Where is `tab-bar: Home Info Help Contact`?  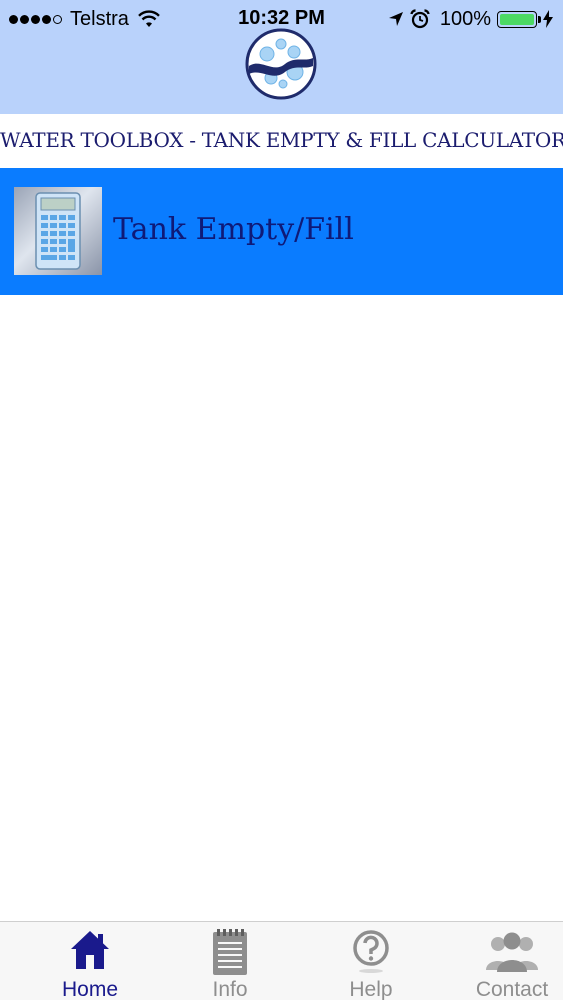
tab-bar: Home Info Help Contact is located at coordinates (281, 960).